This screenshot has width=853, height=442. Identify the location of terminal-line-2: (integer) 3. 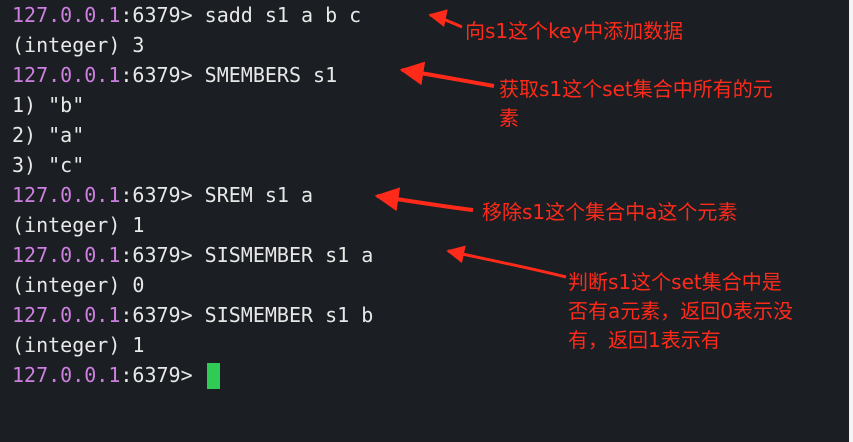
(78, 45).